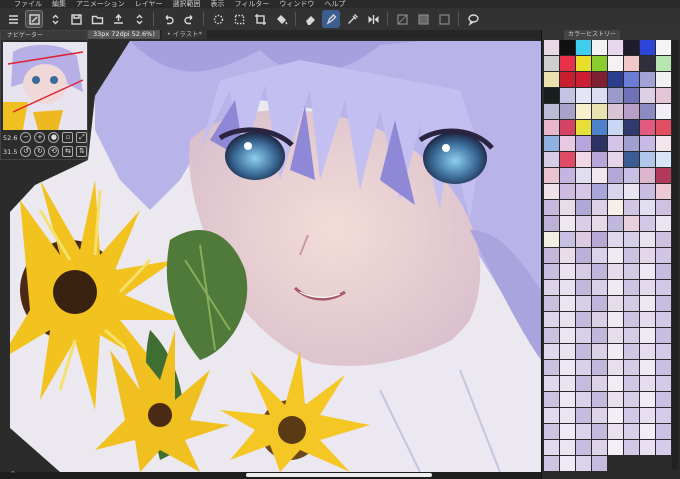 The width and height of the screenshot is (680, 479). Describe the element at coordinates (82, 151) in the screenshot. I see `flip-vertical-button: ⇅` at that location.